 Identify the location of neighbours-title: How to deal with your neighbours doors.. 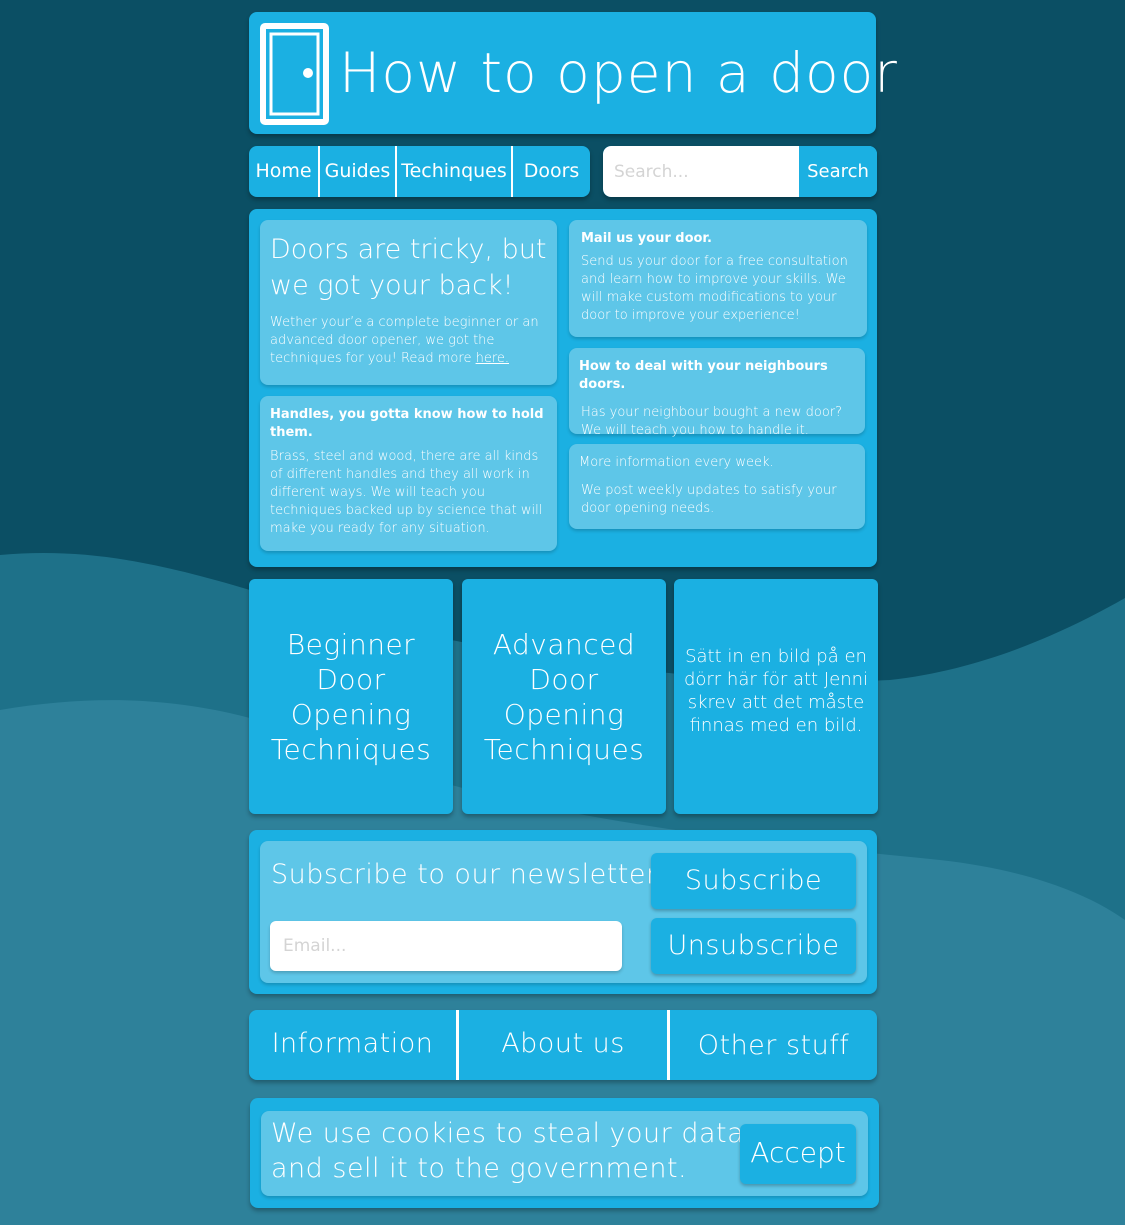
(703, 375).